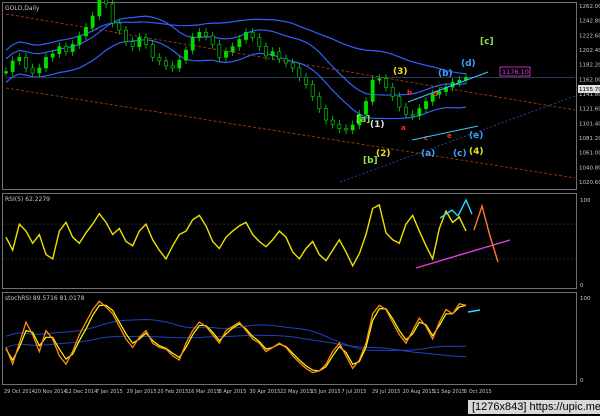 This screenshot has height=416, width=600. What do you see at coordinates (585, 201) in the screenshot?
I see `rsi-tick-label: 100` at bounding box center [585, 201].